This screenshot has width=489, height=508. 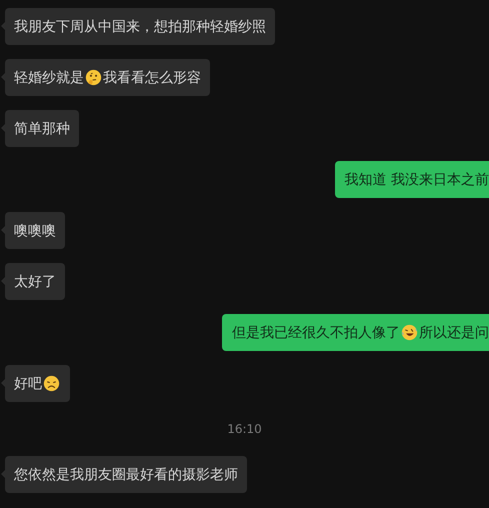 I want to click on message-text: 我朋友下周从中国来，想拍那种轻婚纱照, so click(x=140, y=27).